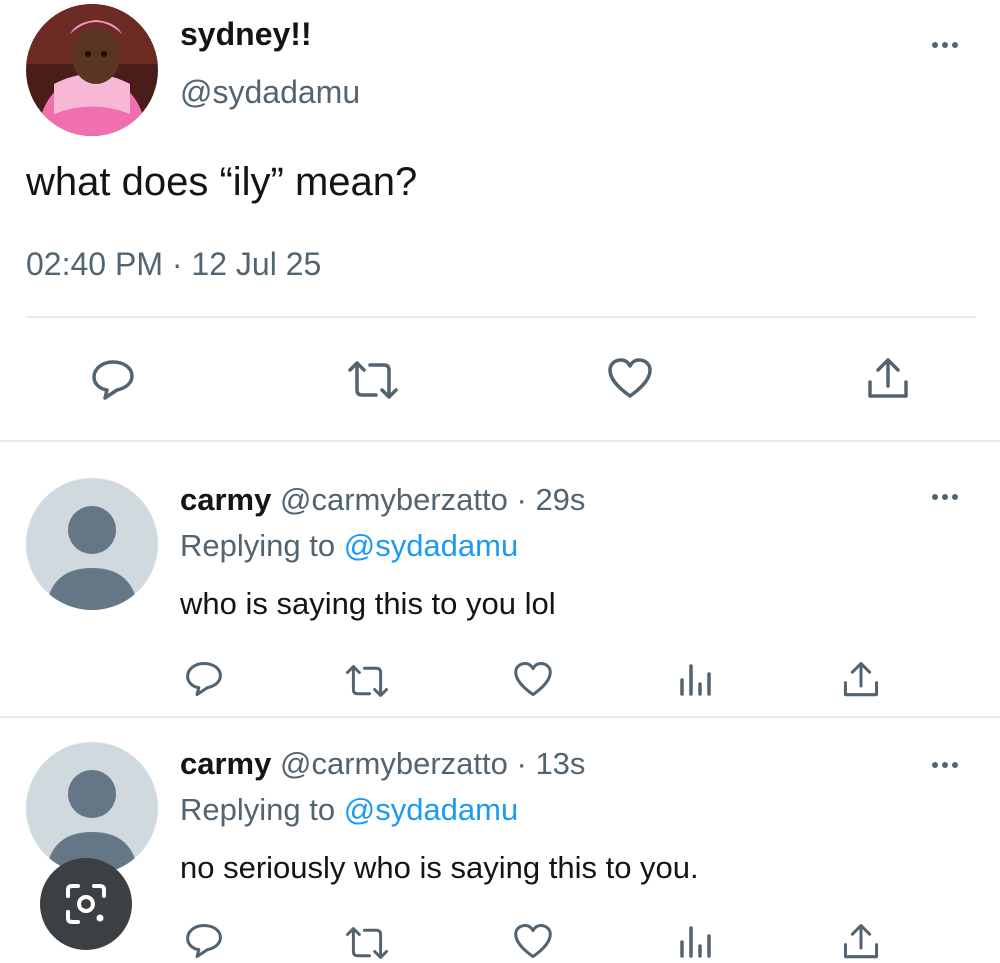 The width and height of the screenshot is (1000, 963). I want to click on main-display-name: sydney!!, so click(246, 34).